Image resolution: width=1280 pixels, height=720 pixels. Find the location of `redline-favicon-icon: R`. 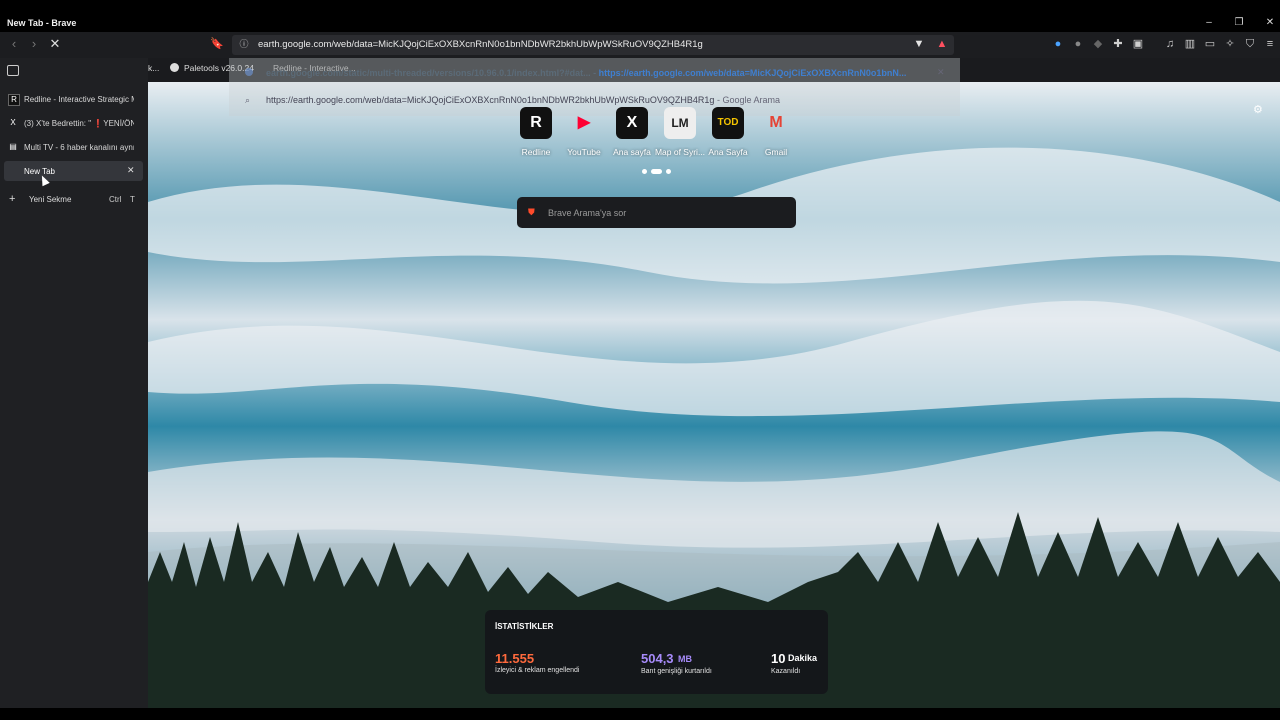

redline-favicon-icon: R is located at coordinates (14, 100).